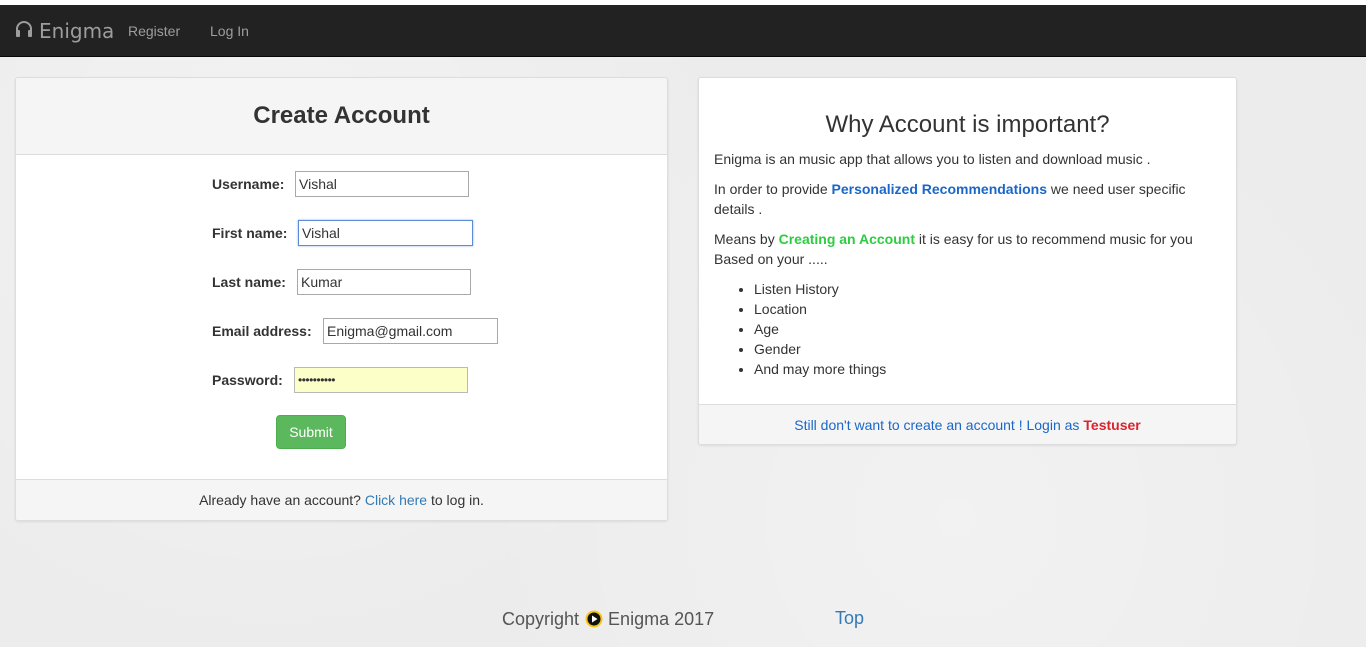 The image size is (1366, 647). I want to click on username-input, so click(382, 184).